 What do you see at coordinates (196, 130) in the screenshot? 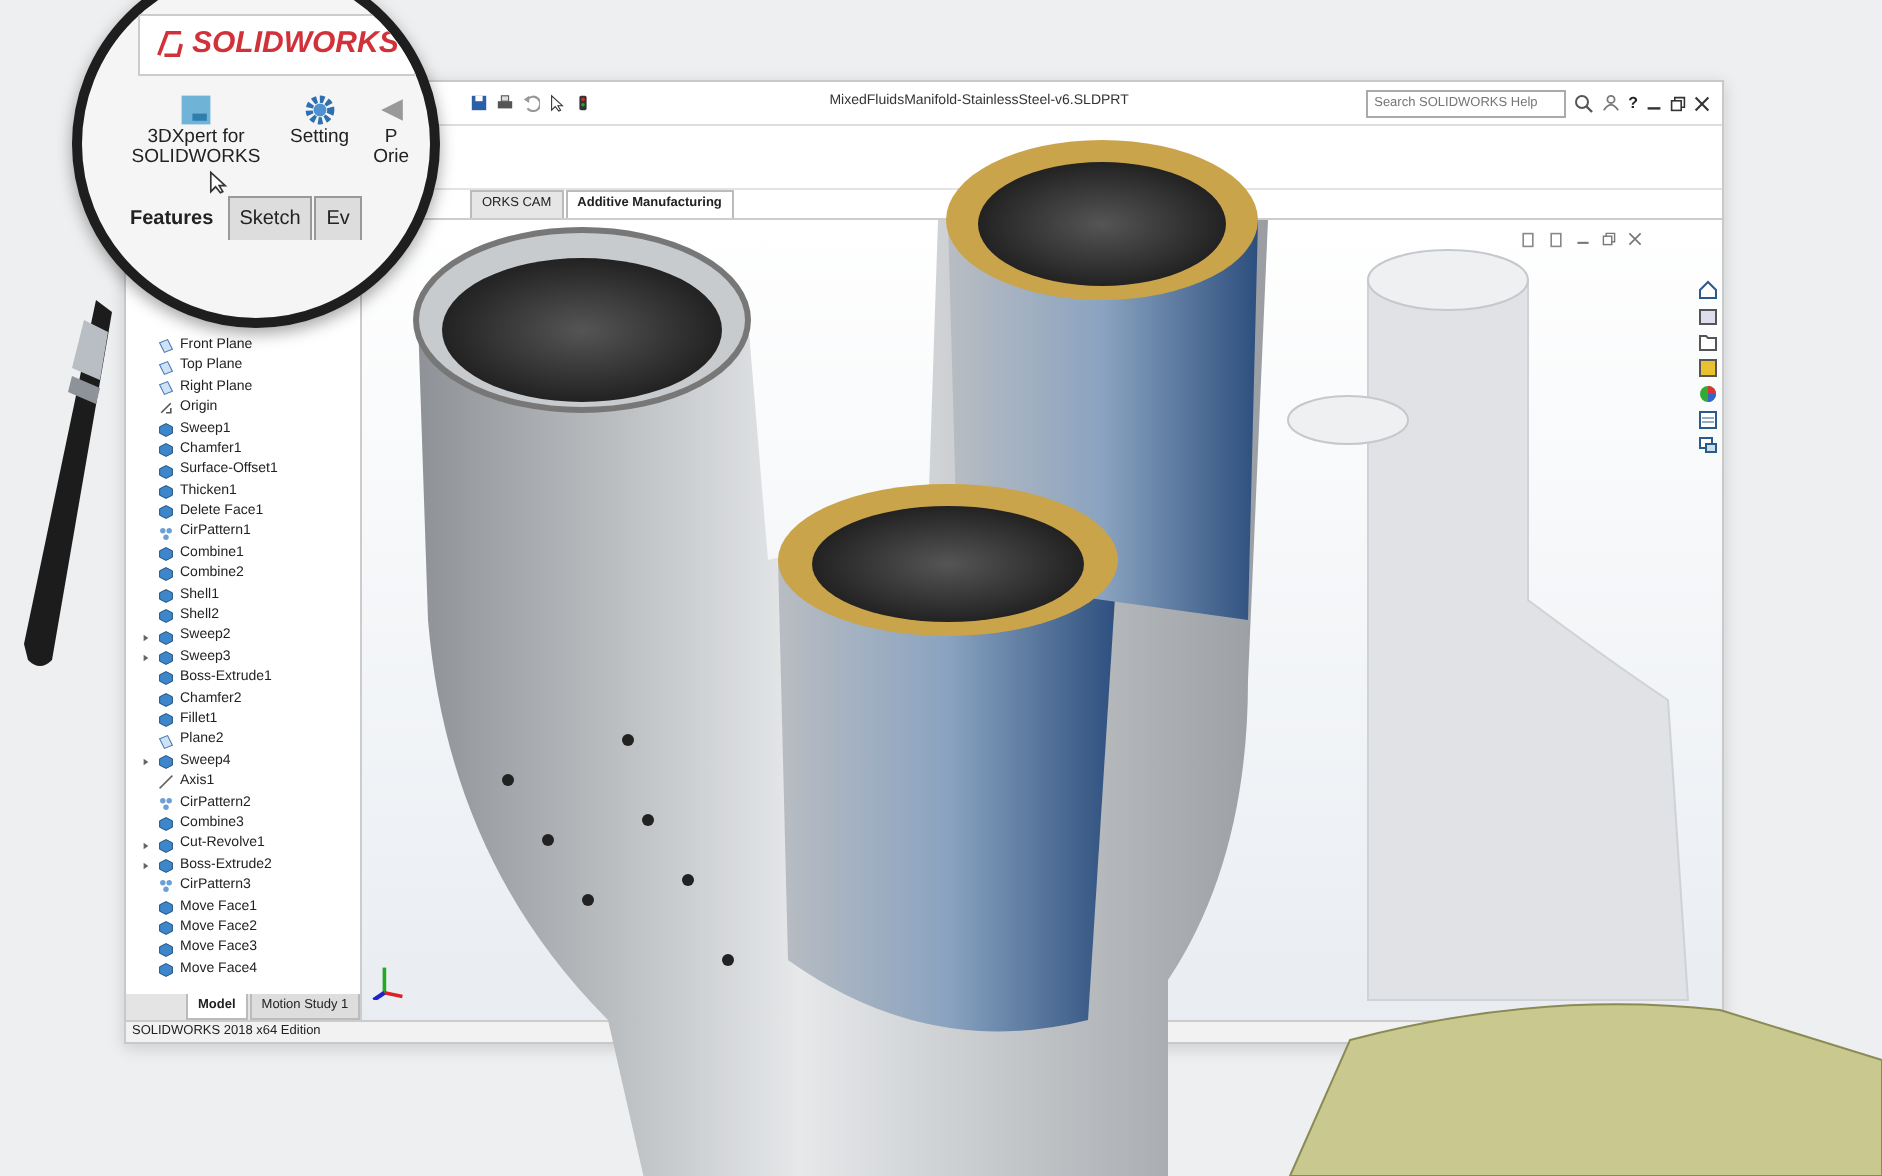
I see `ribbon-command: 3DXpert for SOLIDWORKS` at bounding box center [196, 130].